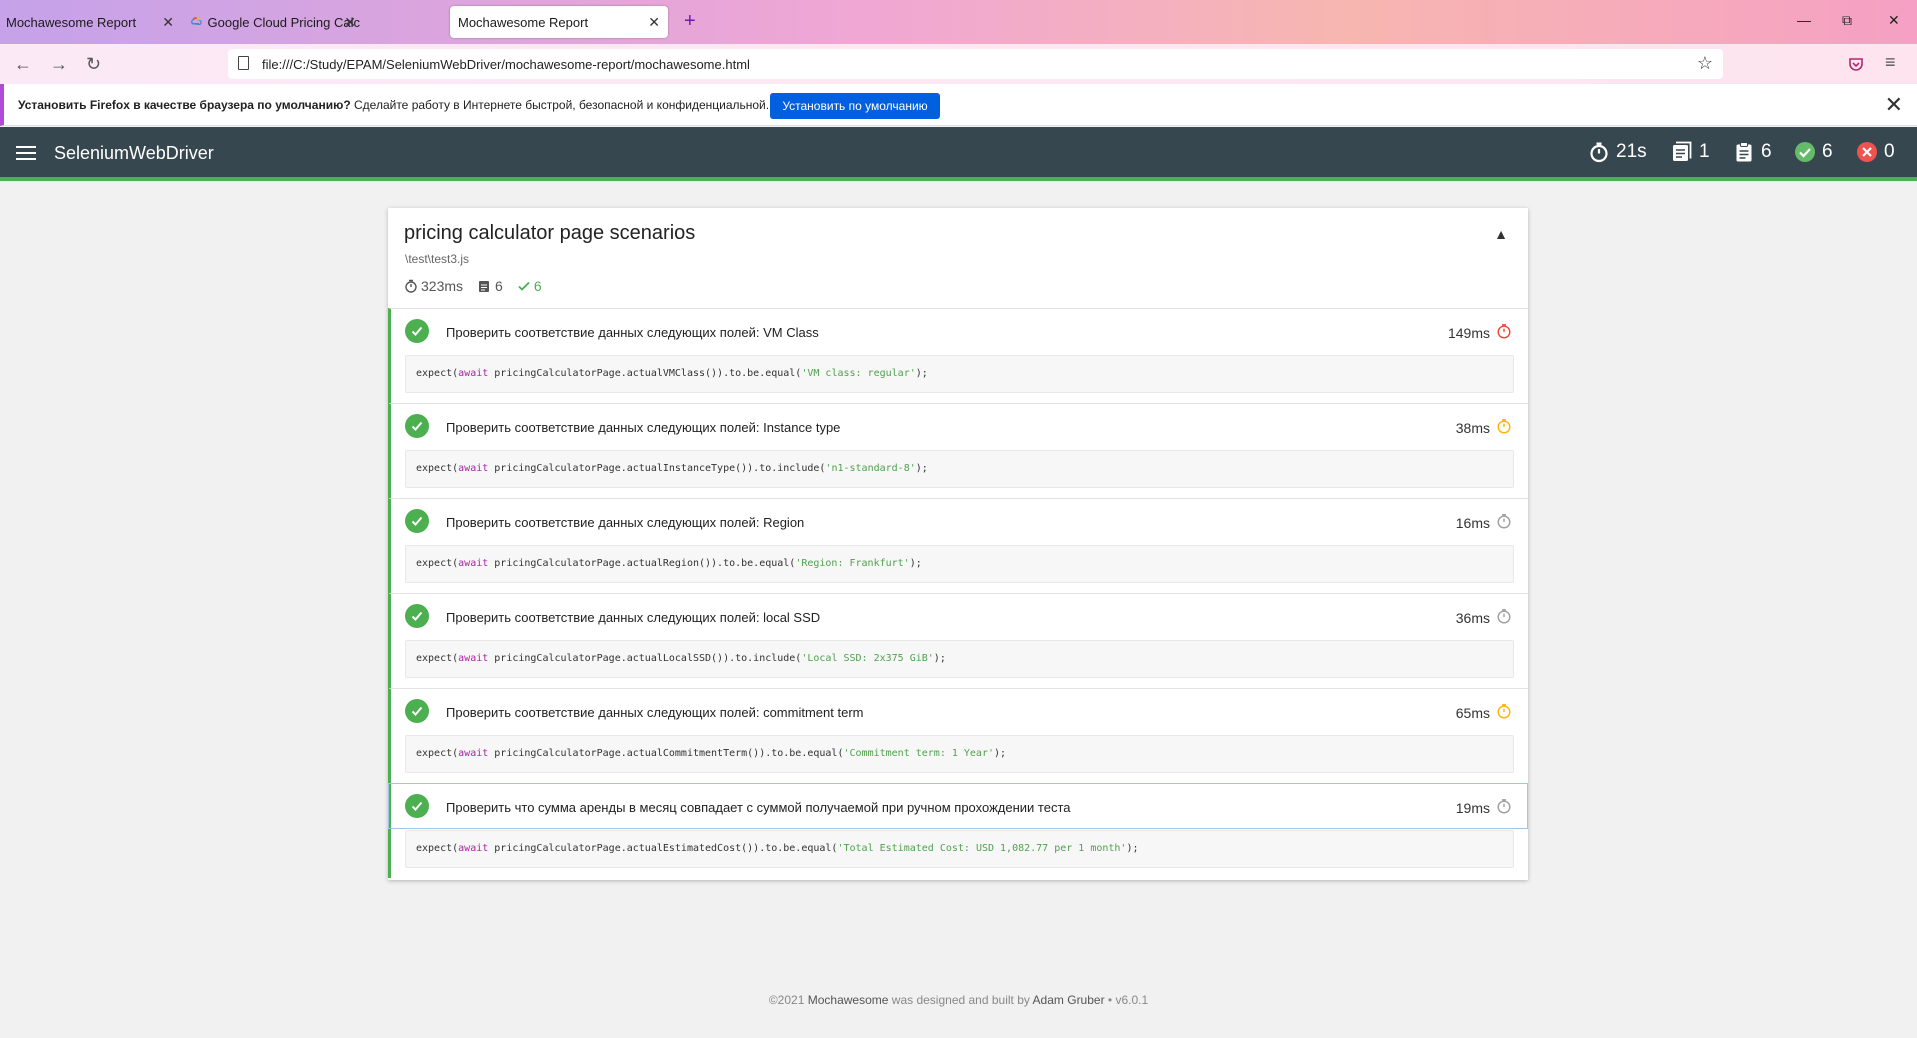  I want to click on footer-middle: was designed and built by, so click(960, 1000).